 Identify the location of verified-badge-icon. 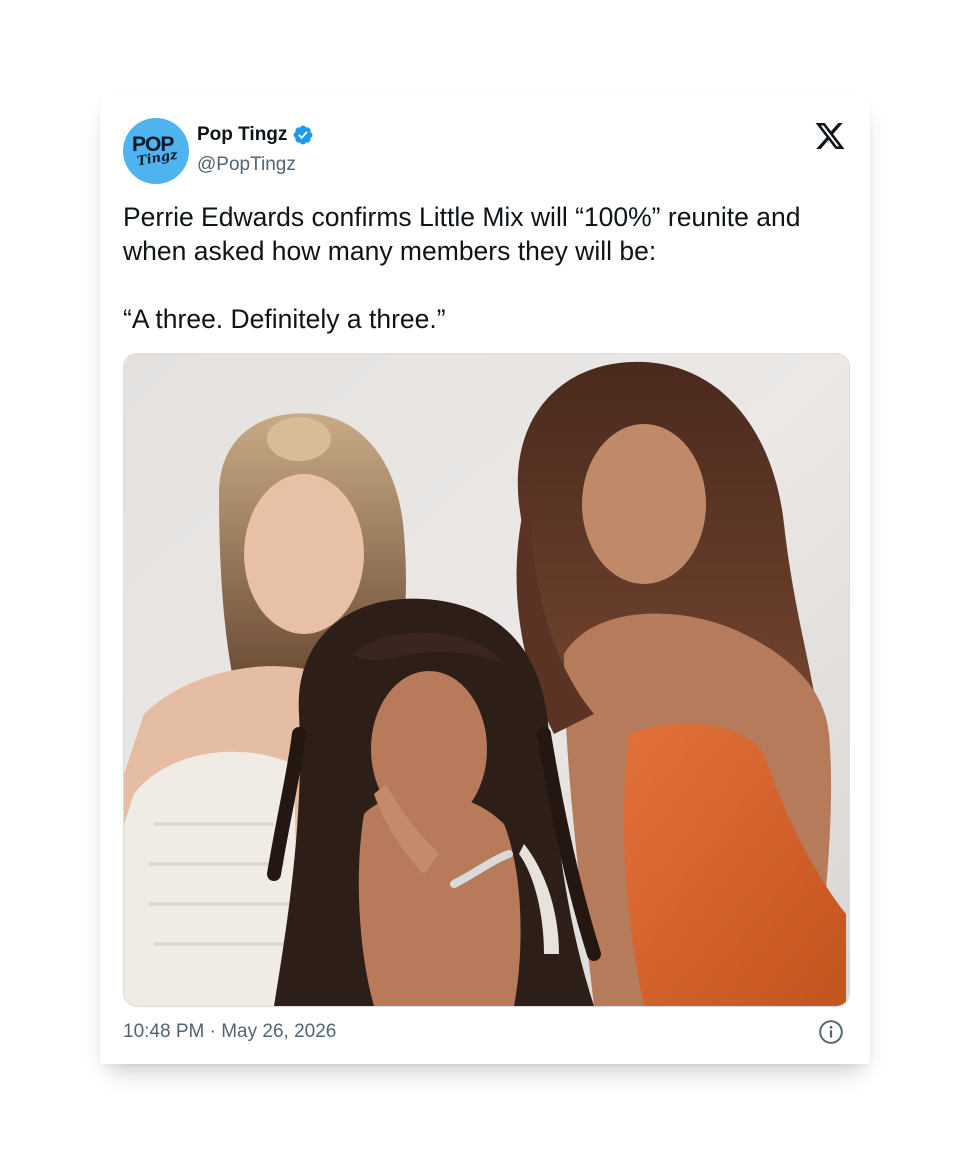
(303, 135).